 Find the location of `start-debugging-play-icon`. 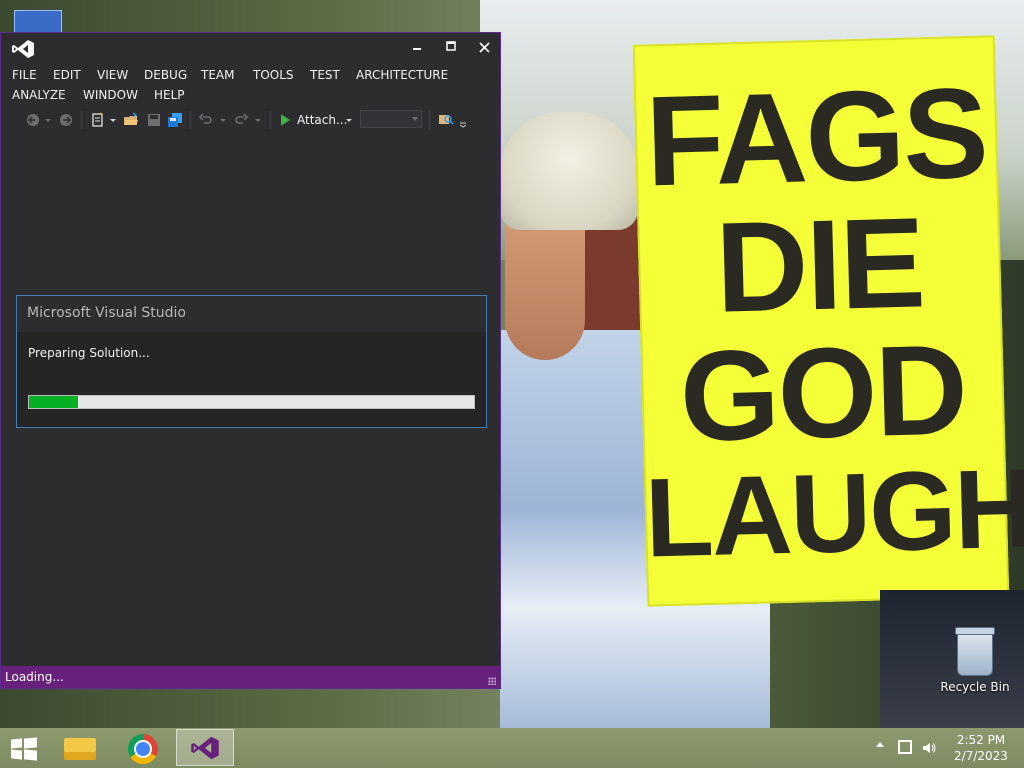

start-debugging-play-icon is located at coordinates (285, 120).